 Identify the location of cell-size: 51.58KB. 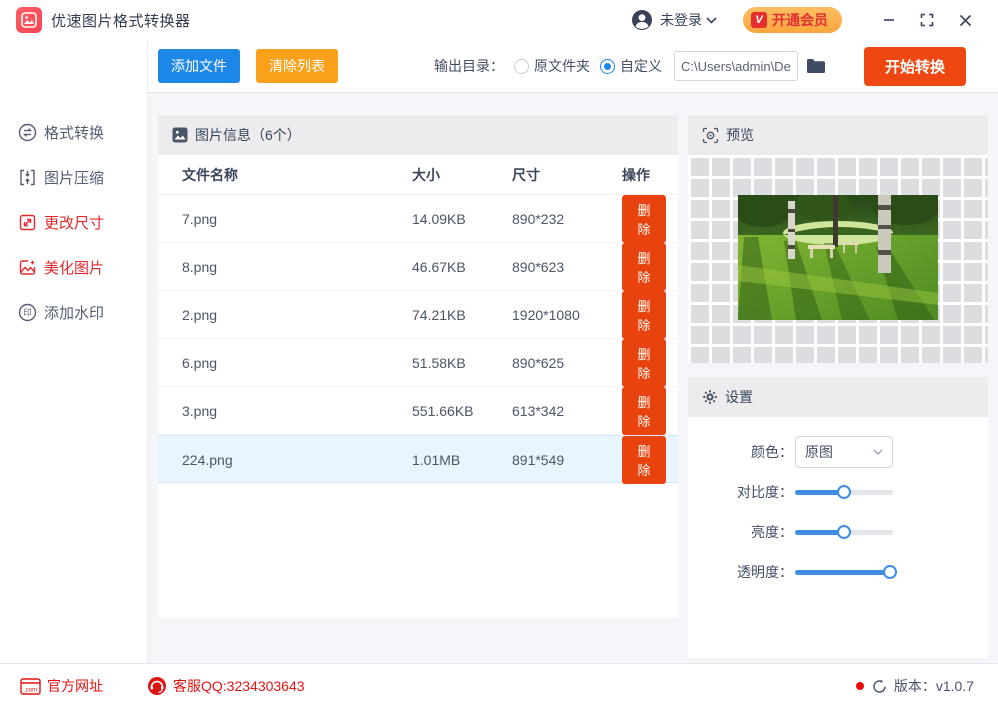
(439, 363).